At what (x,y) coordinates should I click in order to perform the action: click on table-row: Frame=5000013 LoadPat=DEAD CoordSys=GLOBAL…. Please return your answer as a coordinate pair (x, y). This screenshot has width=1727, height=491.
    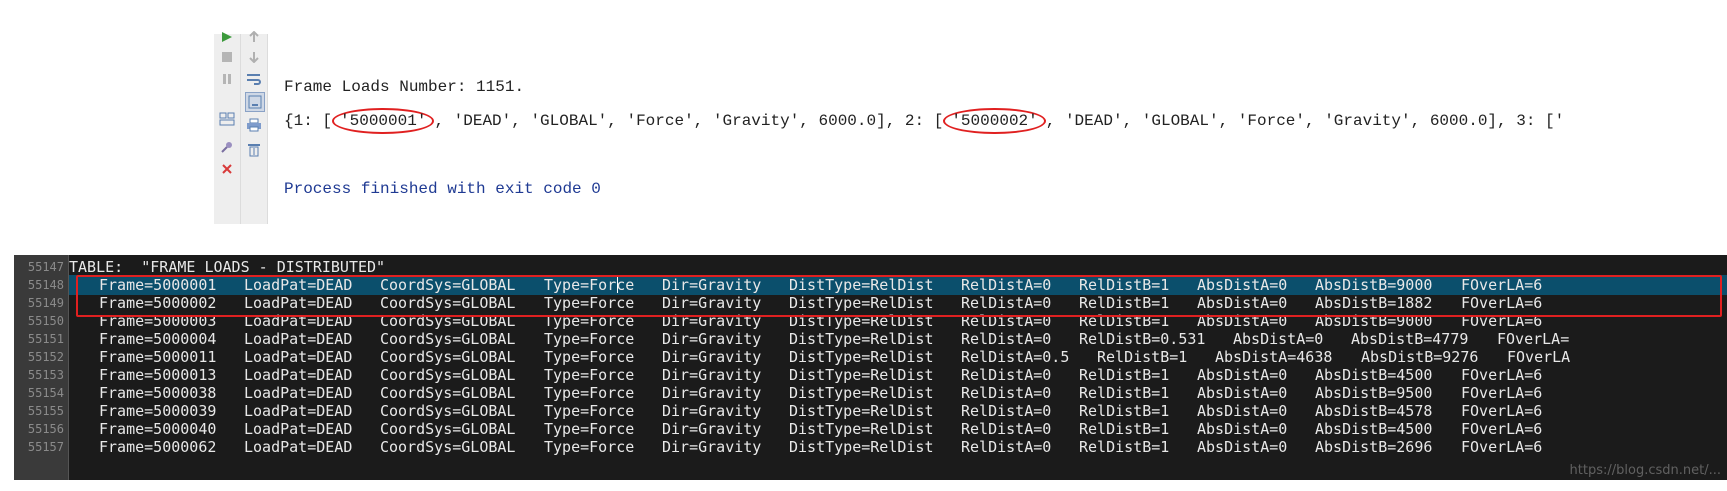
    Looking at the image, I should click on (898, 375).